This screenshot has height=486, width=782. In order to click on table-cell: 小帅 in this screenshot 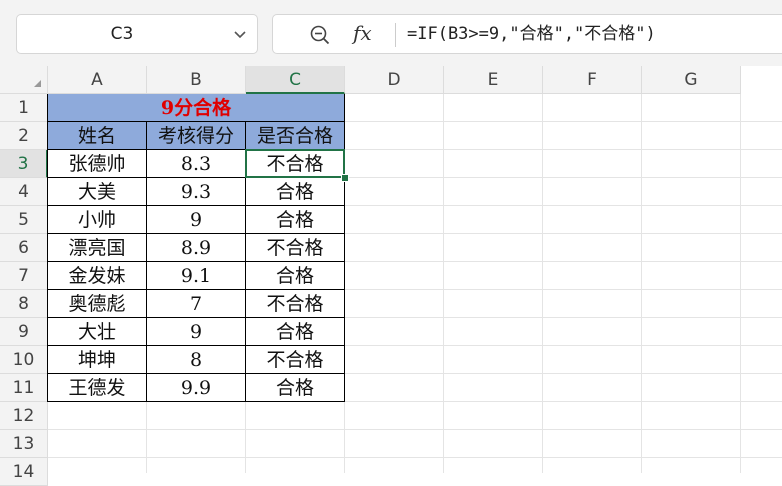, I will do `click(97, 220)`.